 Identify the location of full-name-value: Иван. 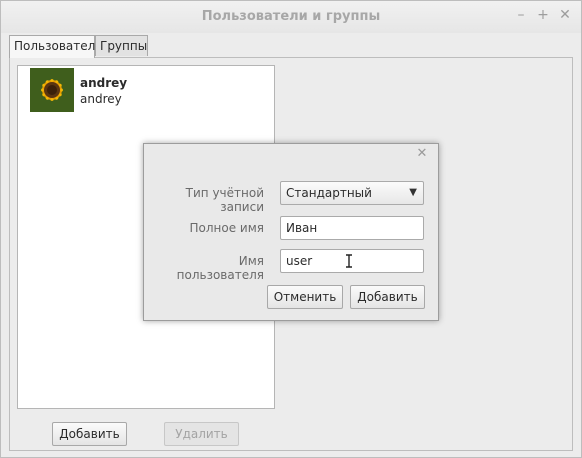
(302, 228).